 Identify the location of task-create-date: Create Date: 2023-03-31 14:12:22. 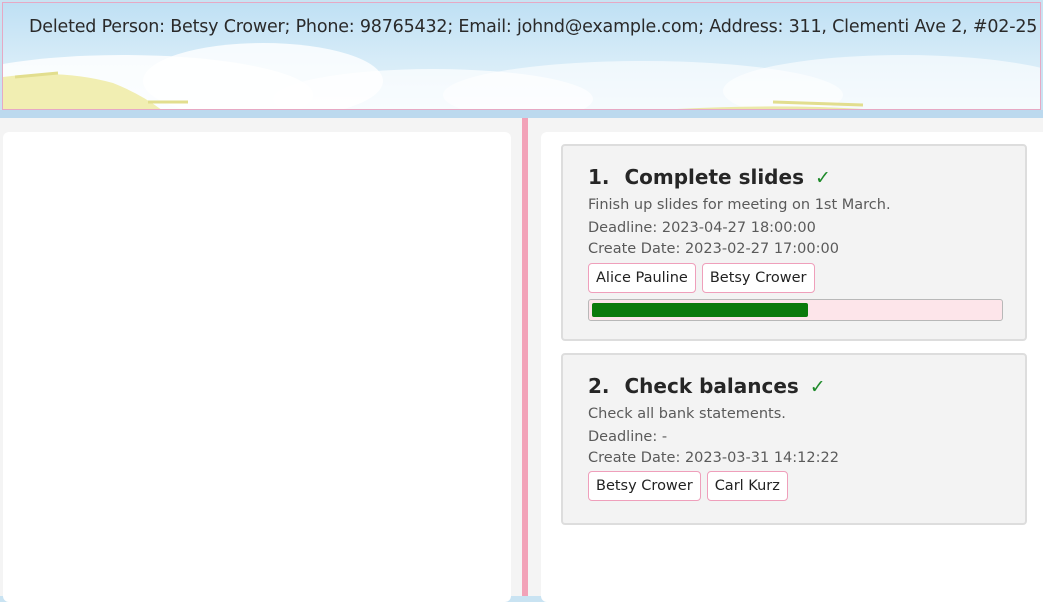
(713, 458).